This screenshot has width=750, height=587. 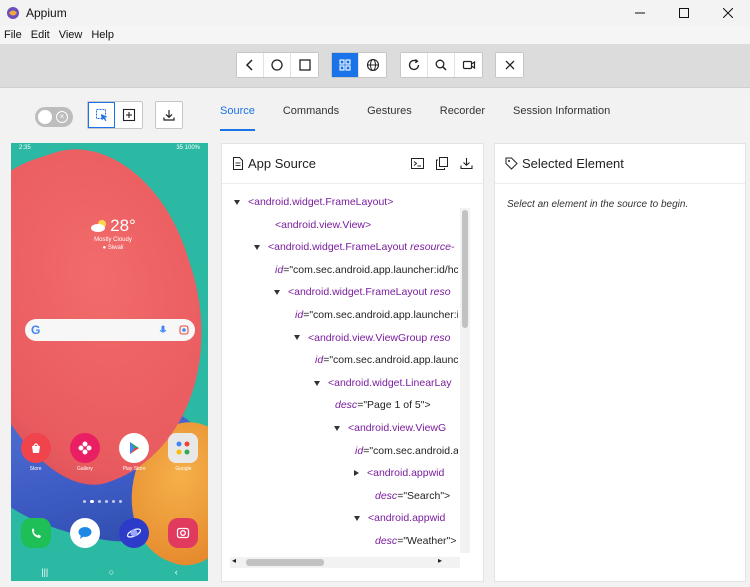 I want to click on source-tree-node: <android.view.ViewGroup reso, so click(x=372, y=338).